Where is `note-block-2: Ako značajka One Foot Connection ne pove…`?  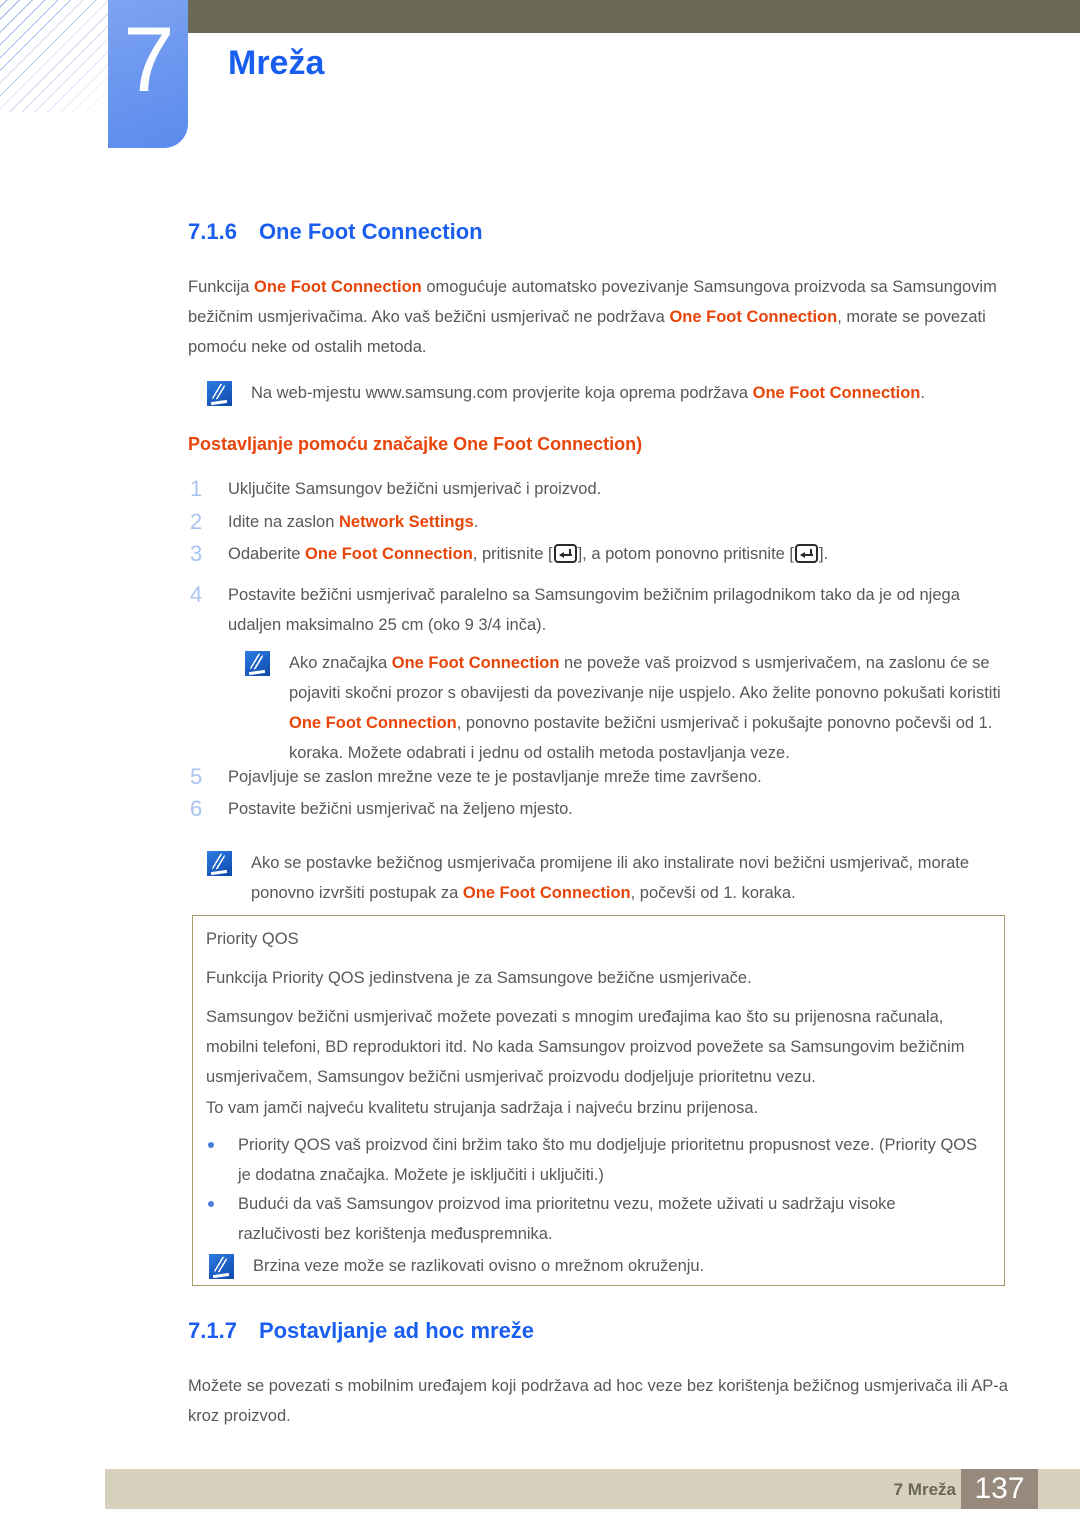
note-block-2: Ako značajka One Foot Connection ne pove… is located at coordinates (626, 708).